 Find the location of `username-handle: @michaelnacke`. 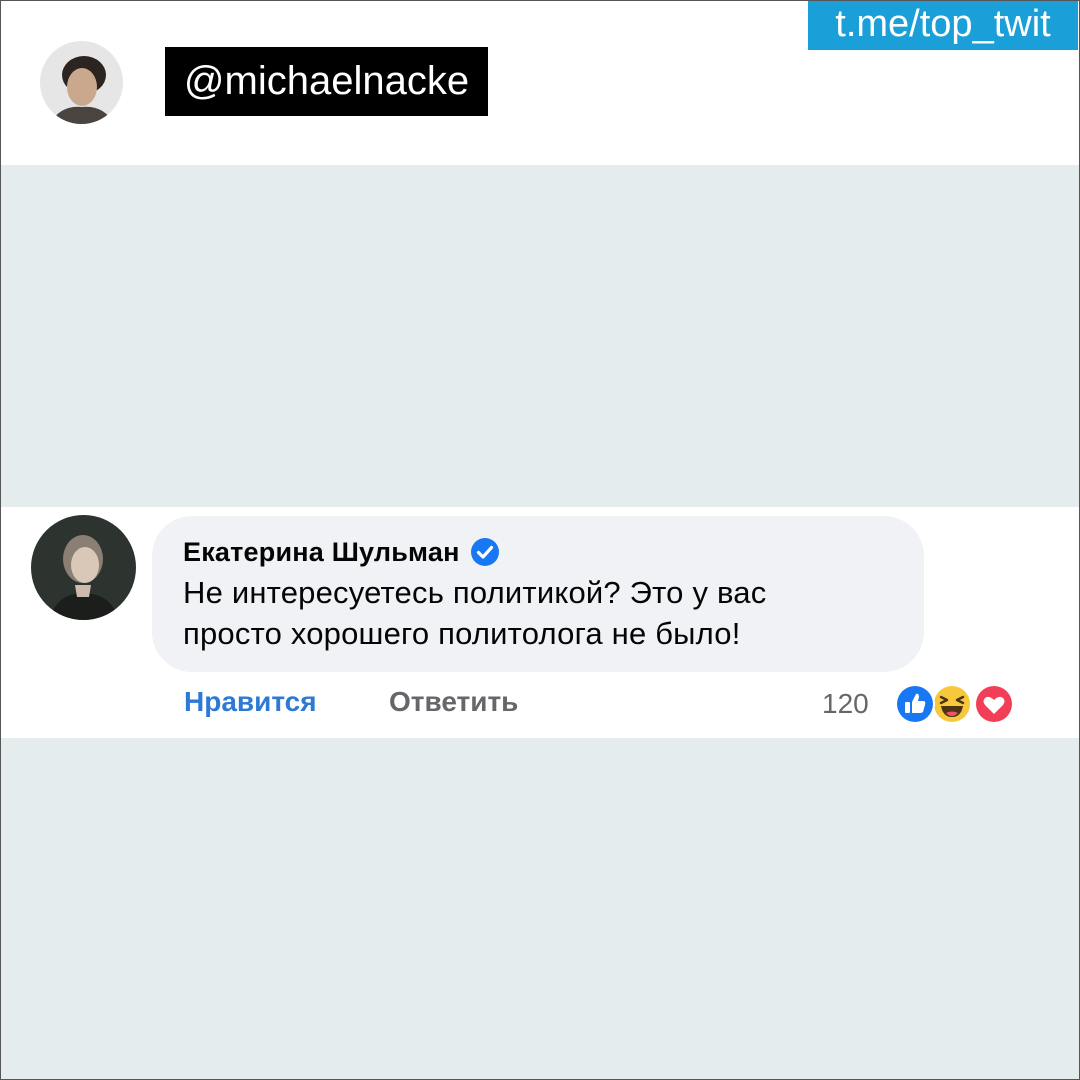

username-handle: @michaelnacke is located at coordinates (326, 81).